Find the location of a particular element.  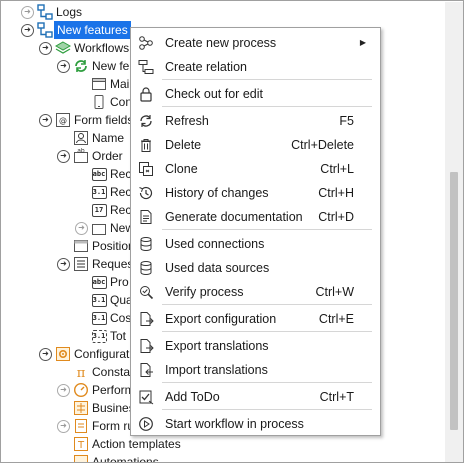

tree-item-cos: 3.1 Cos is located at coordinates (103, 318).